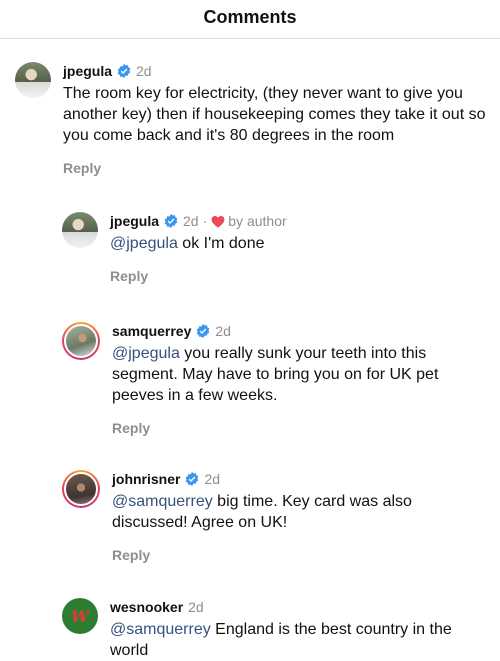 This screenshot has width=500, height=661. I want to click on avatar-logo: W, so click(80, 616).